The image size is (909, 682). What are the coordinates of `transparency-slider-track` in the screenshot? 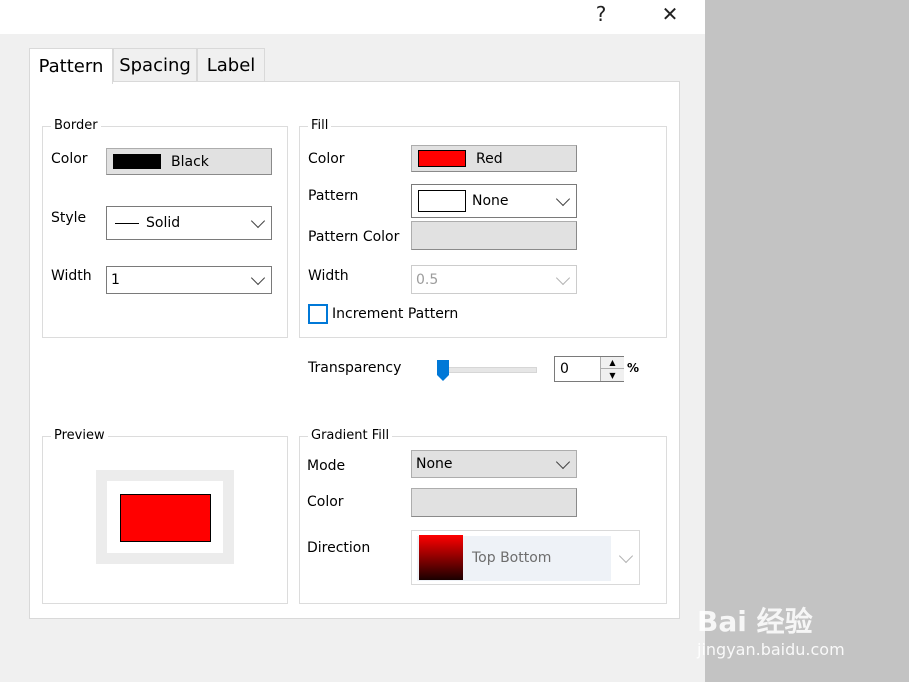 It's located at (487, 370).